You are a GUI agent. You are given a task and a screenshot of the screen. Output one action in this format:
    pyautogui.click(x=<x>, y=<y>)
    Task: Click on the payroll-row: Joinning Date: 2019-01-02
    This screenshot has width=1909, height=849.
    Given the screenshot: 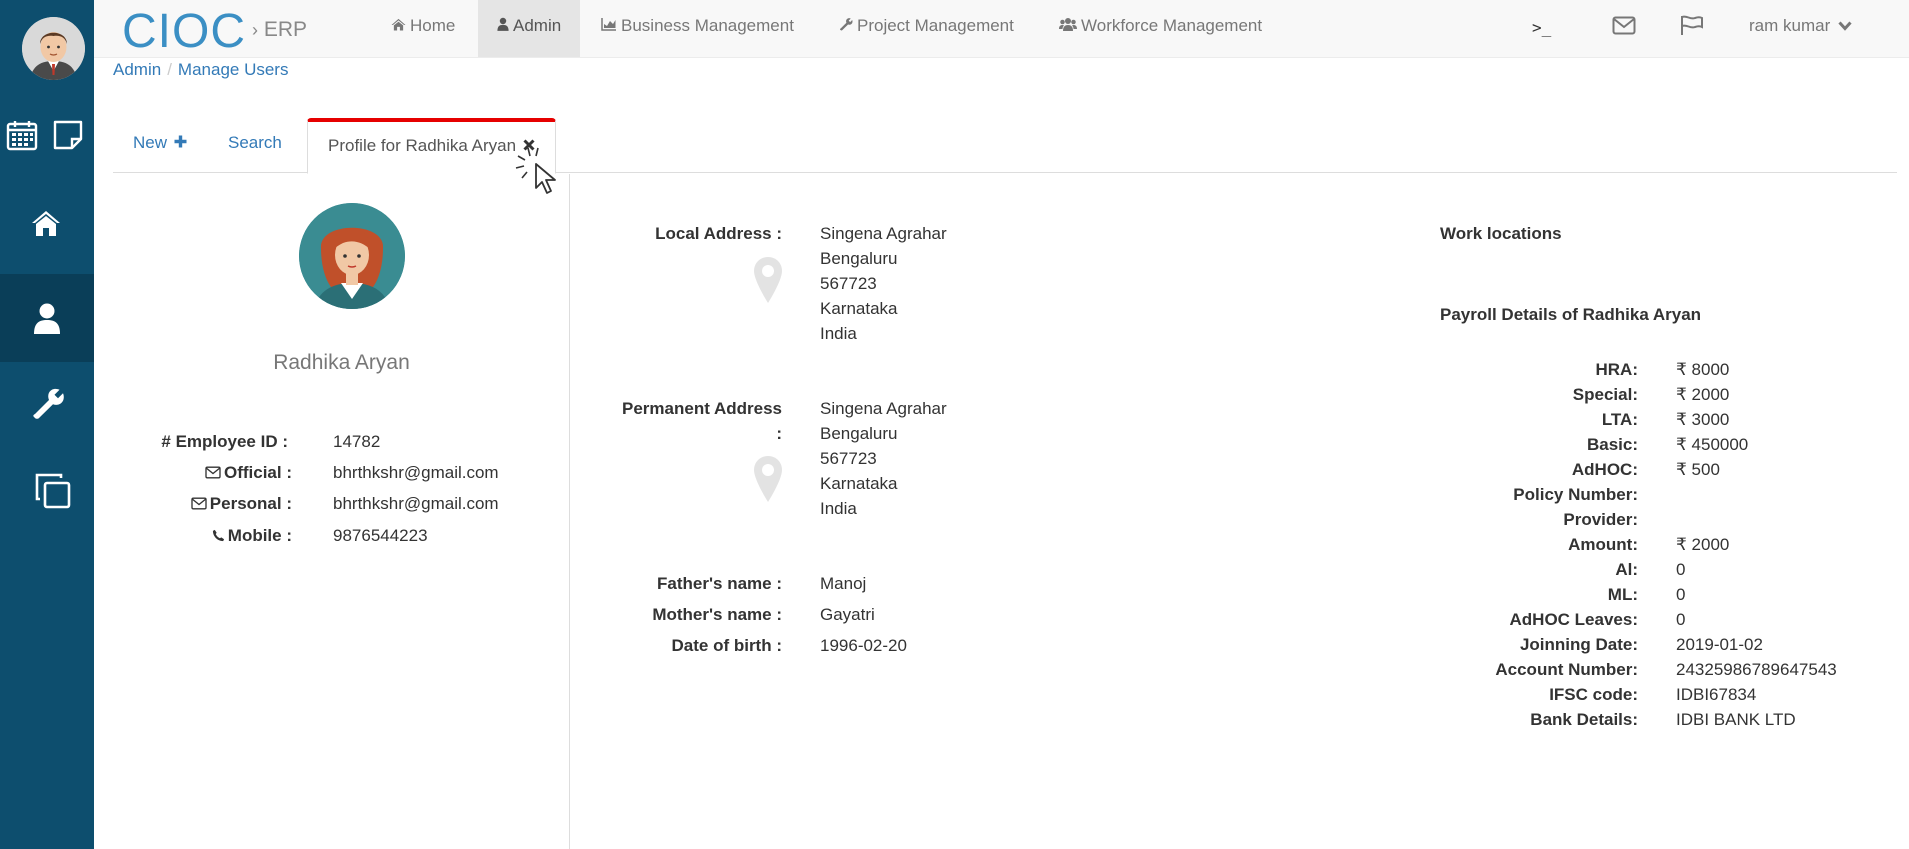 What is the action you would take?
    pyautogui.click(x=954, y=647)
    